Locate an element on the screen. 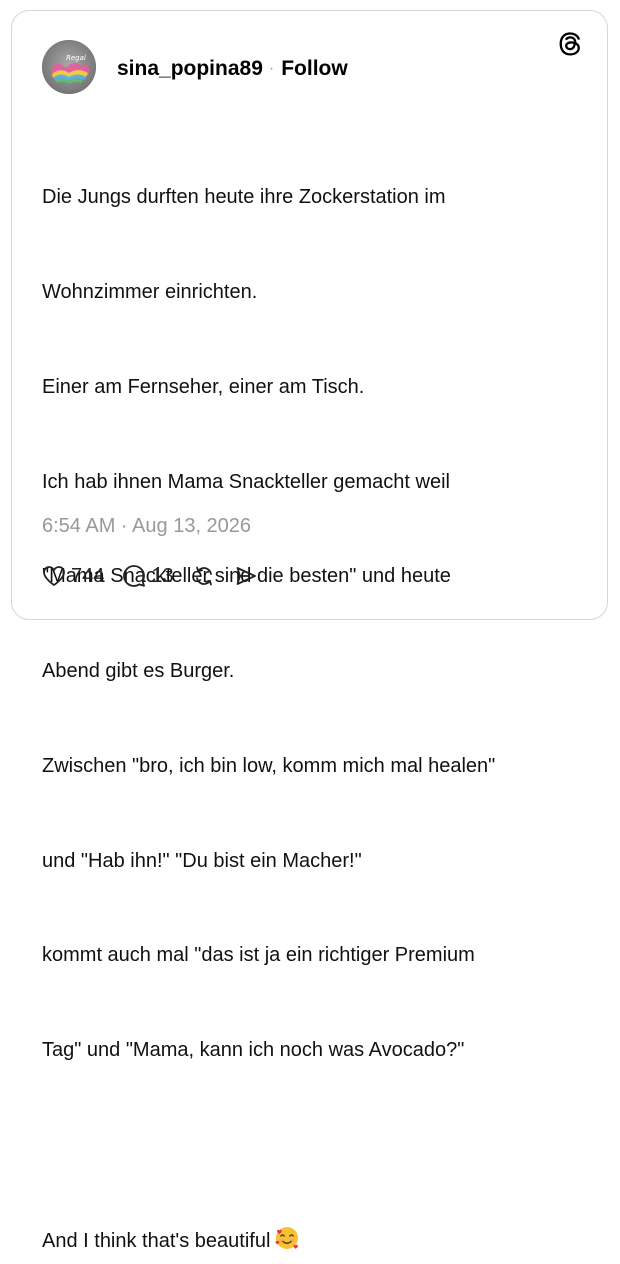 This screenshot has height=1264, width=620. heart-icon is located at coordinates (54, 576).